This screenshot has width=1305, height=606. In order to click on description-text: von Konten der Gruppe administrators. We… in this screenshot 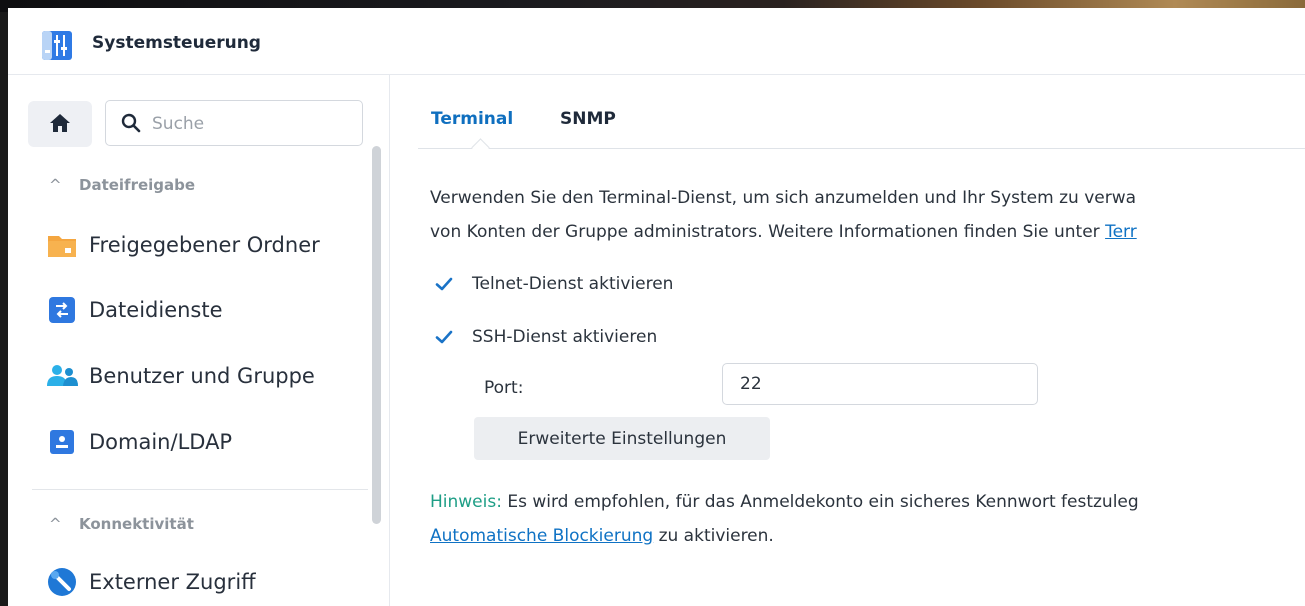, I will do `click(768, 232)`.